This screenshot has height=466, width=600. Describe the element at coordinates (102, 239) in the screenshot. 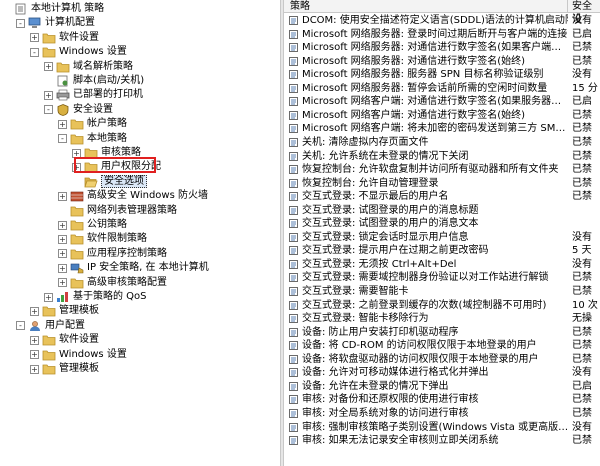

I see `tree-node: + 软件限制策略` at that location.